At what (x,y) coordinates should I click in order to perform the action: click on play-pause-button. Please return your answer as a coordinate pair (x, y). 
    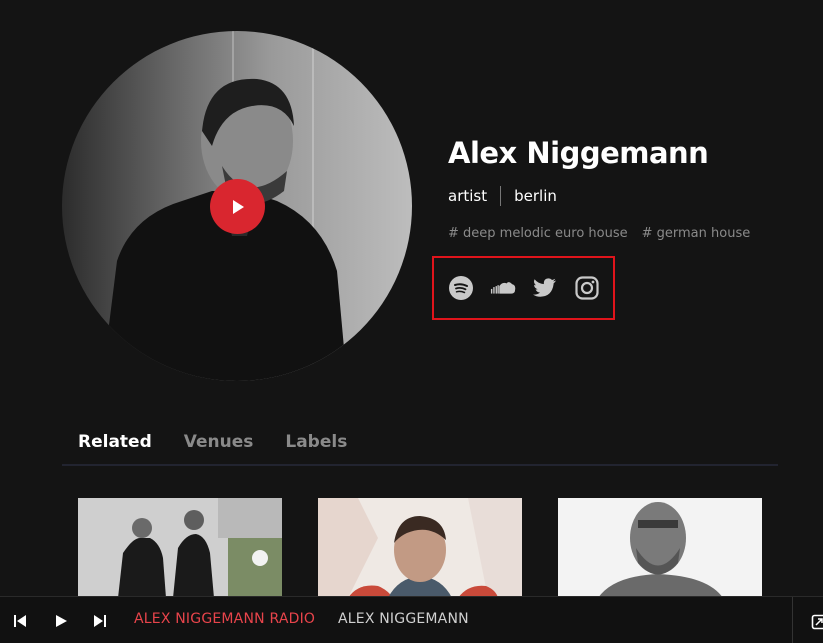
    Looking at the image, I should click on (61, 621).